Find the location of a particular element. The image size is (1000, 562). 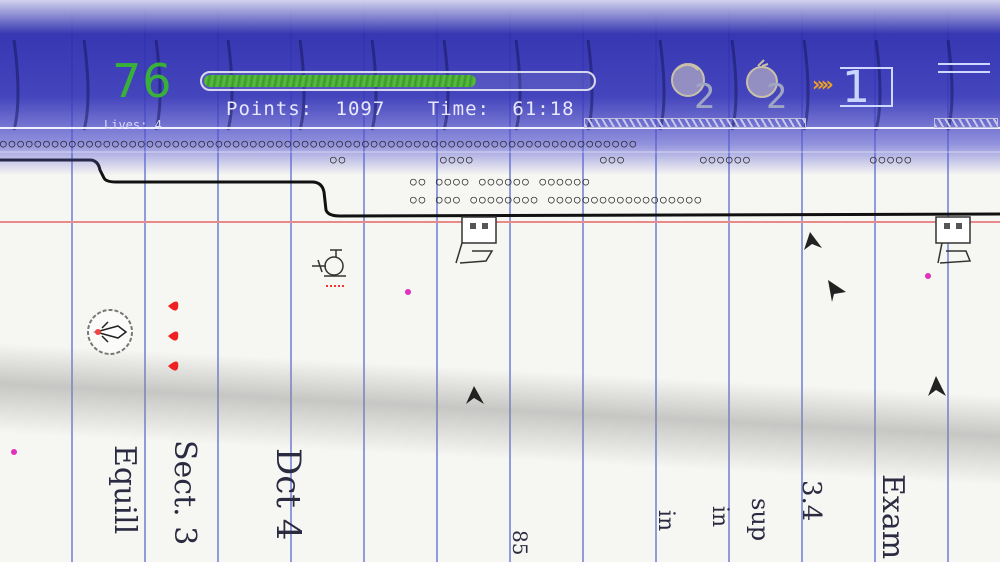

health-bar-fill is located at coordinates (340, 81).